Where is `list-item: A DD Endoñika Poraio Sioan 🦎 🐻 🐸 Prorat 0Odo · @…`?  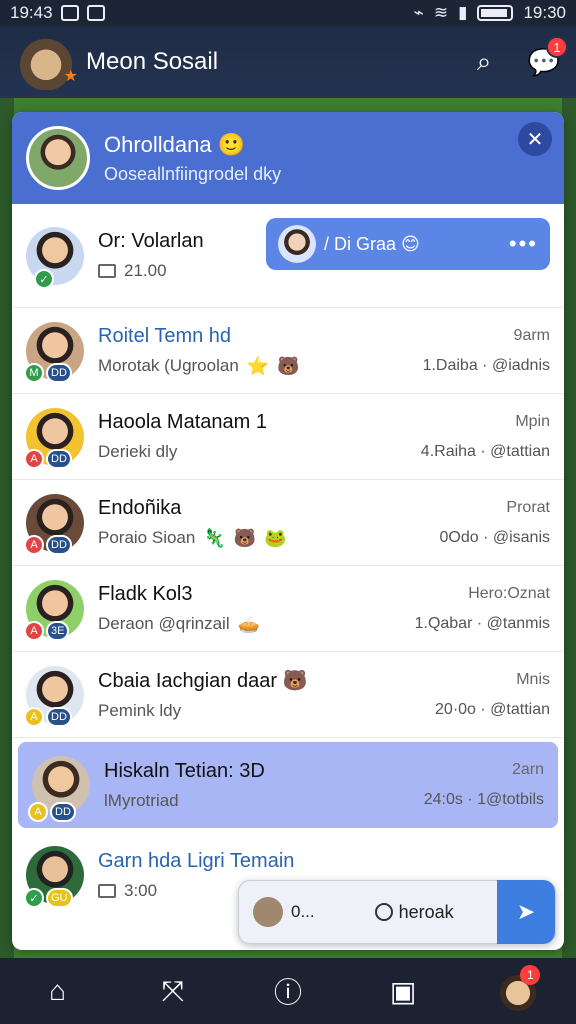
list-item: A DD Endoñika Poraio Sioan 🦎 🐻 🐸 Prorat 0Odo · @… is located at coordinates (288, 523).